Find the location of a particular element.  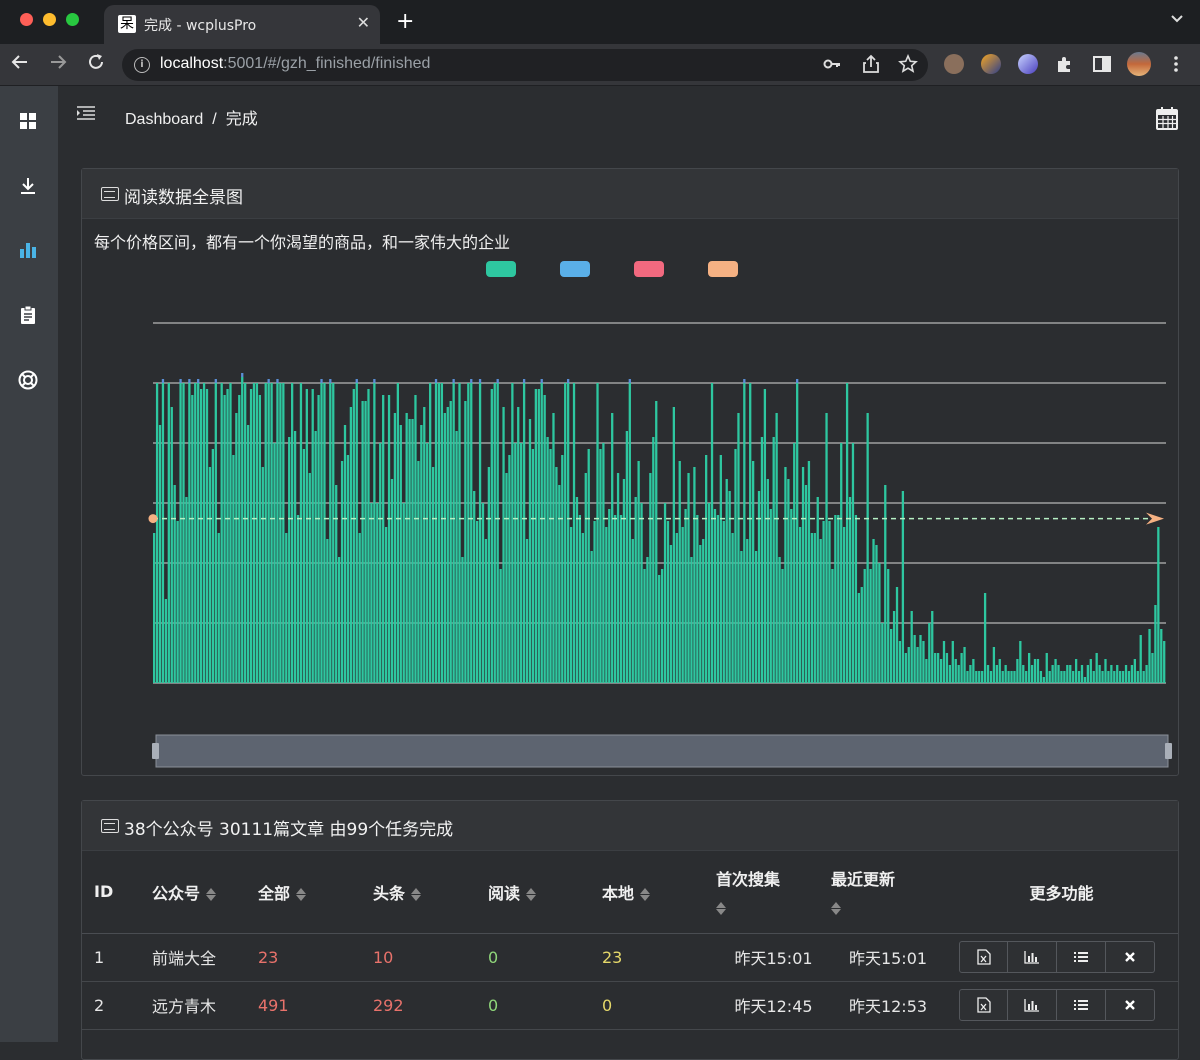

site-info-icon: i is located at coordinates (142, 65).